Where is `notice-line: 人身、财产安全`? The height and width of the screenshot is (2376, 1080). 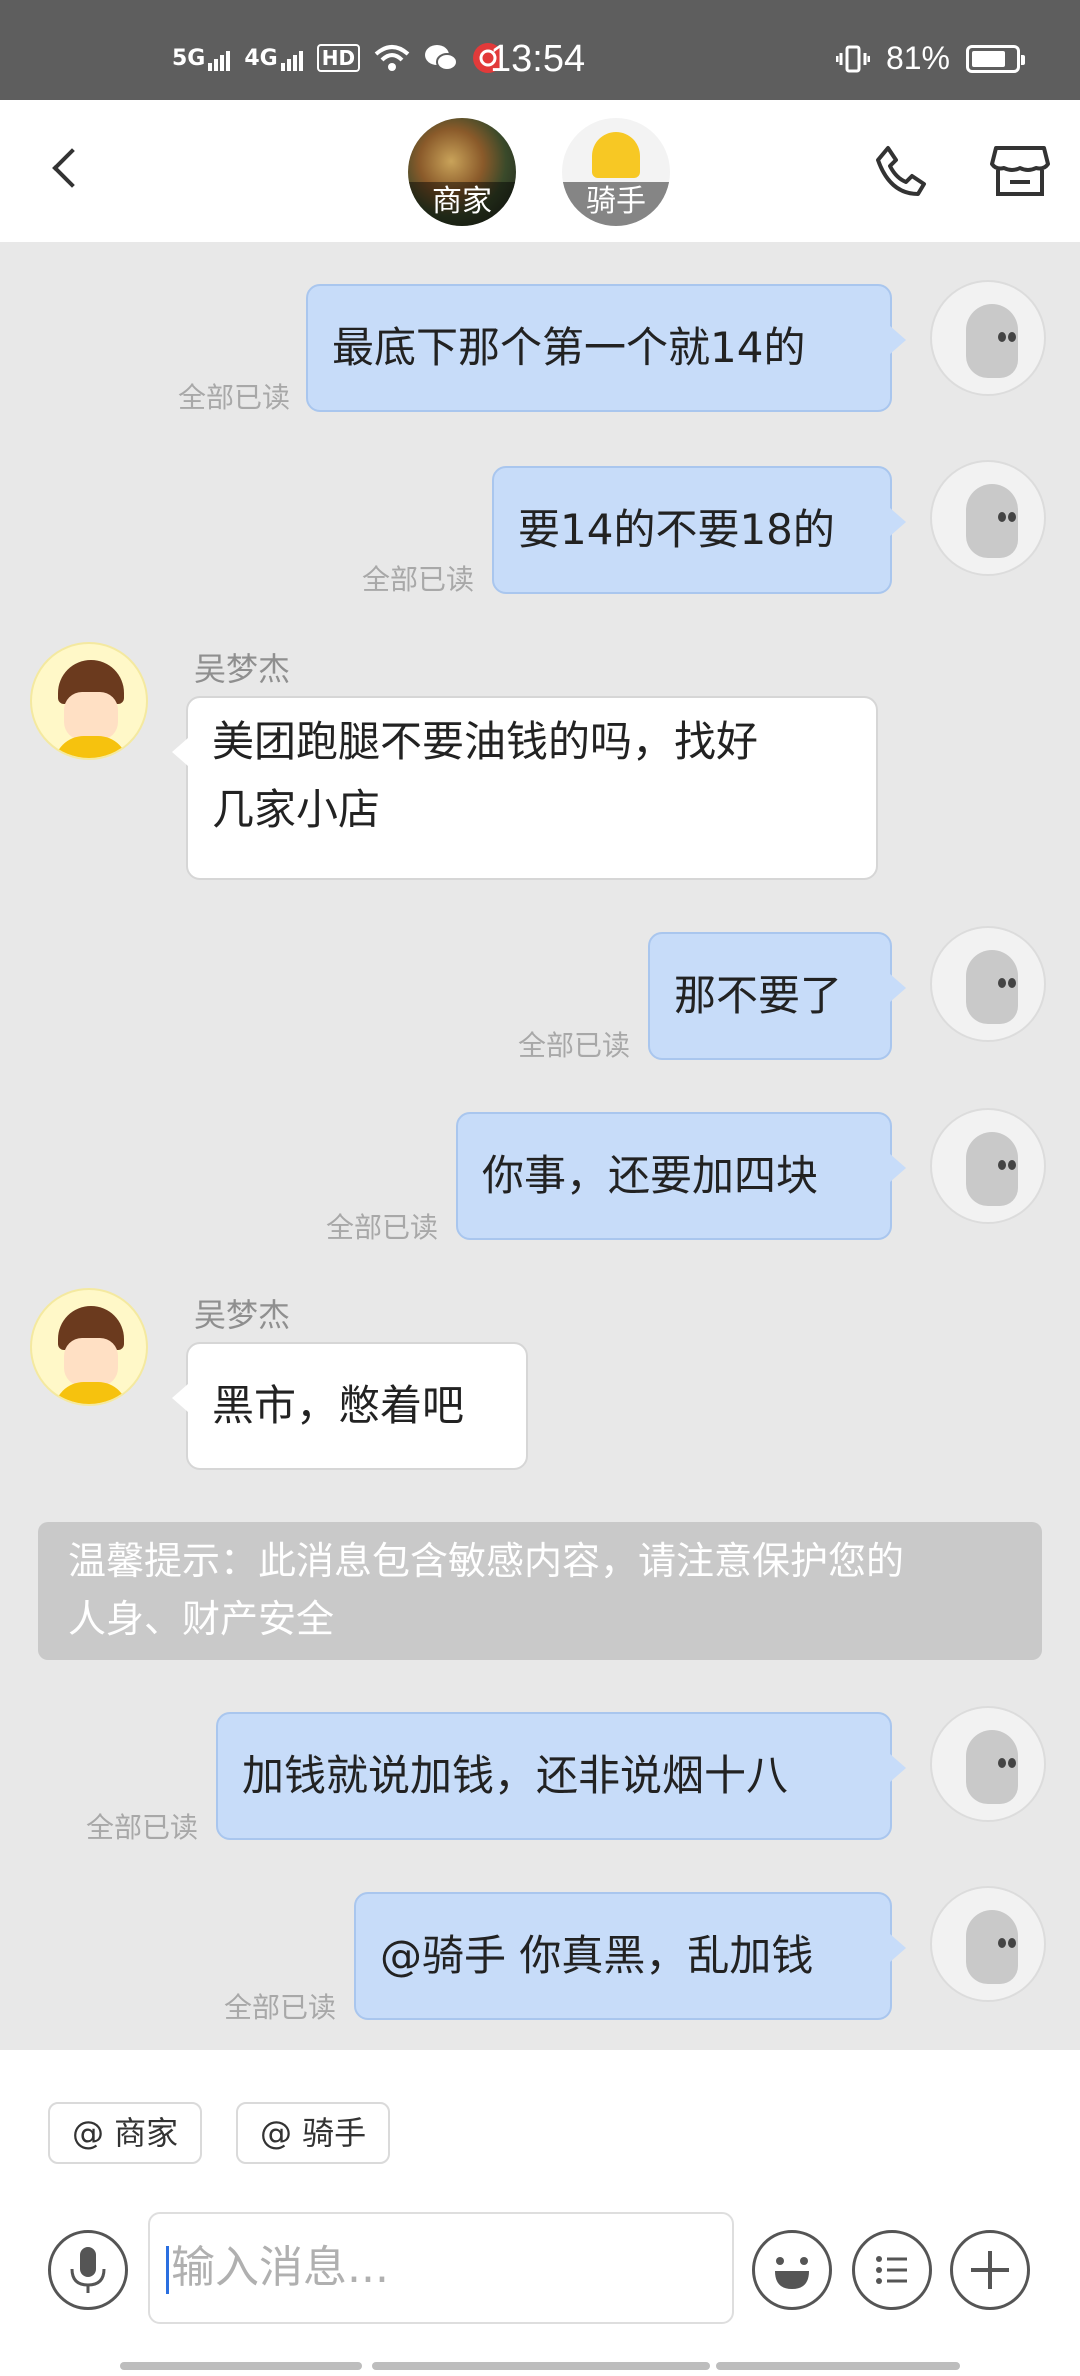
notice-line: 人身、财产安全 is located at coordinates (201, 1619).